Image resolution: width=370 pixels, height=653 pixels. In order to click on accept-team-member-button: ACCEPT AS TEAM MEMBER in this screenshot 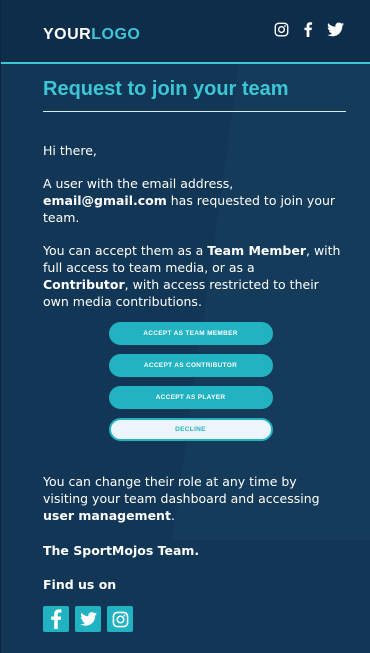, I will do `click(190, 333)`.